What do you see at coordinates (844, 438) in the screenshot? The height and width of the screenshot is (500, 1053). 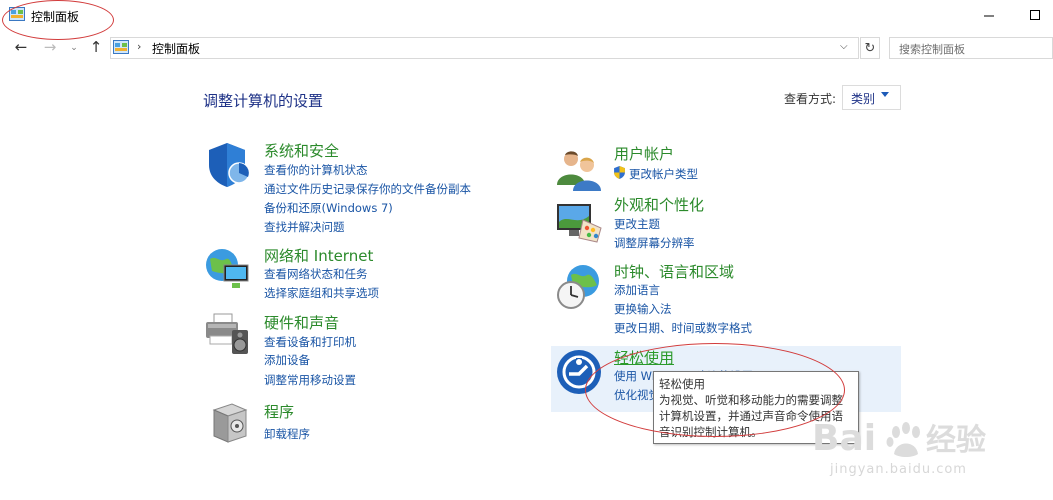 I see `svg-text: Bai` at bounding box center [844, 438].